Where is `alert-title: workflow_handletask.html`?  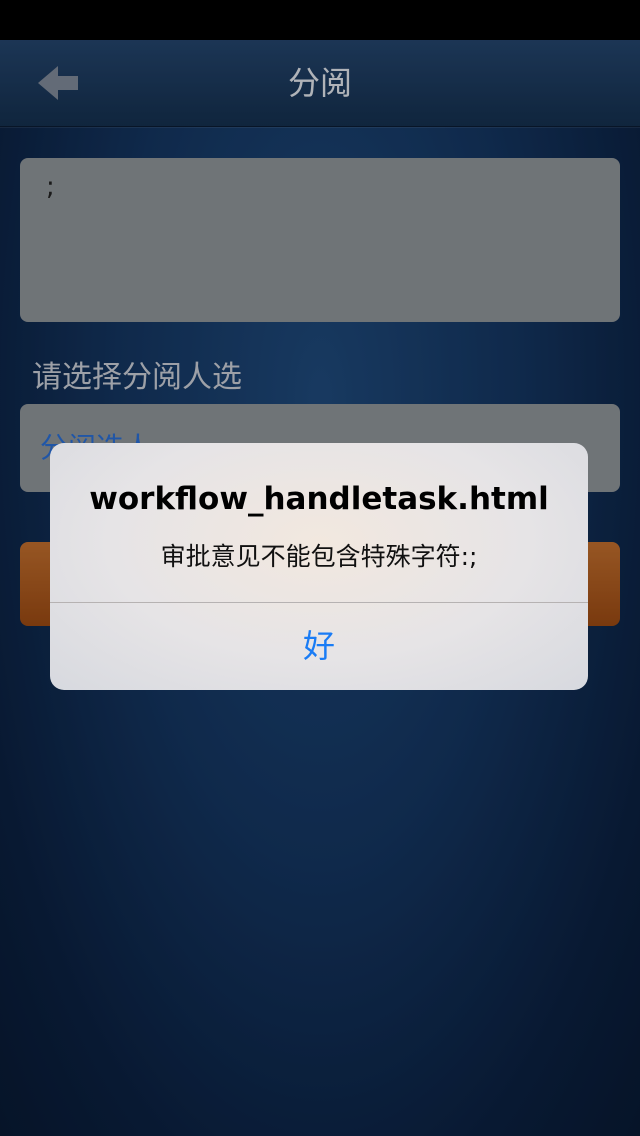
alert-title: workflow_handletask.html is located at coordinates (319, 499).